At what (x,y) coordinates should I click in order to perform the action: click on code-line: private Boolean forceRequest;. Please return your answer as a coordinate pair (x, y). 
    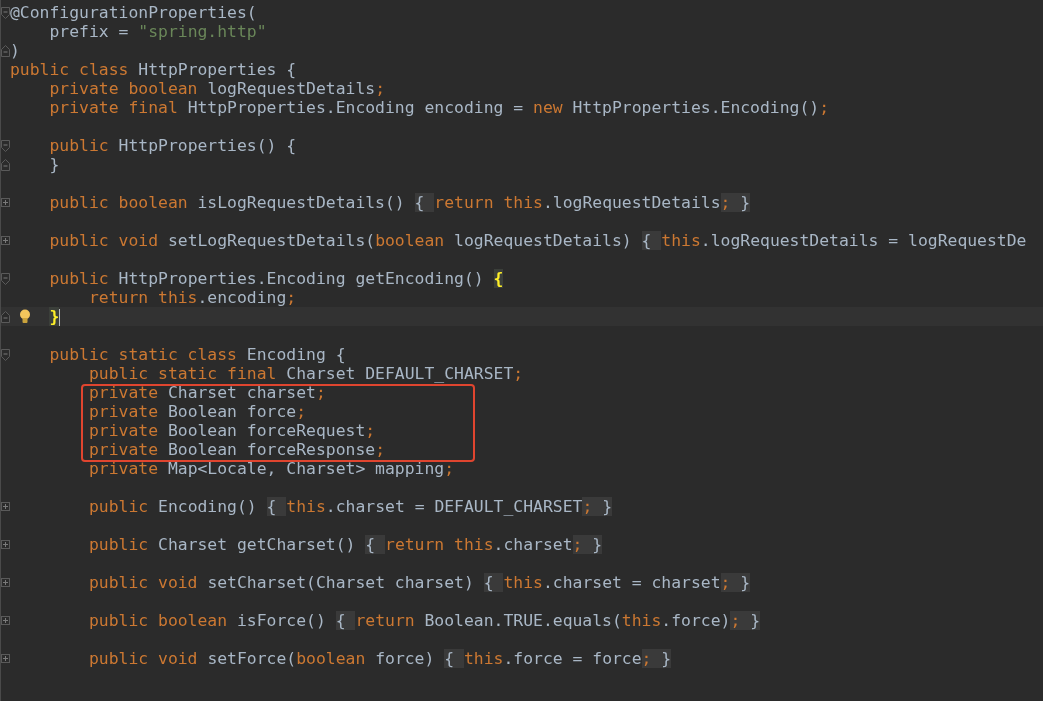
    Looking at the image, I should click on (231, 430).